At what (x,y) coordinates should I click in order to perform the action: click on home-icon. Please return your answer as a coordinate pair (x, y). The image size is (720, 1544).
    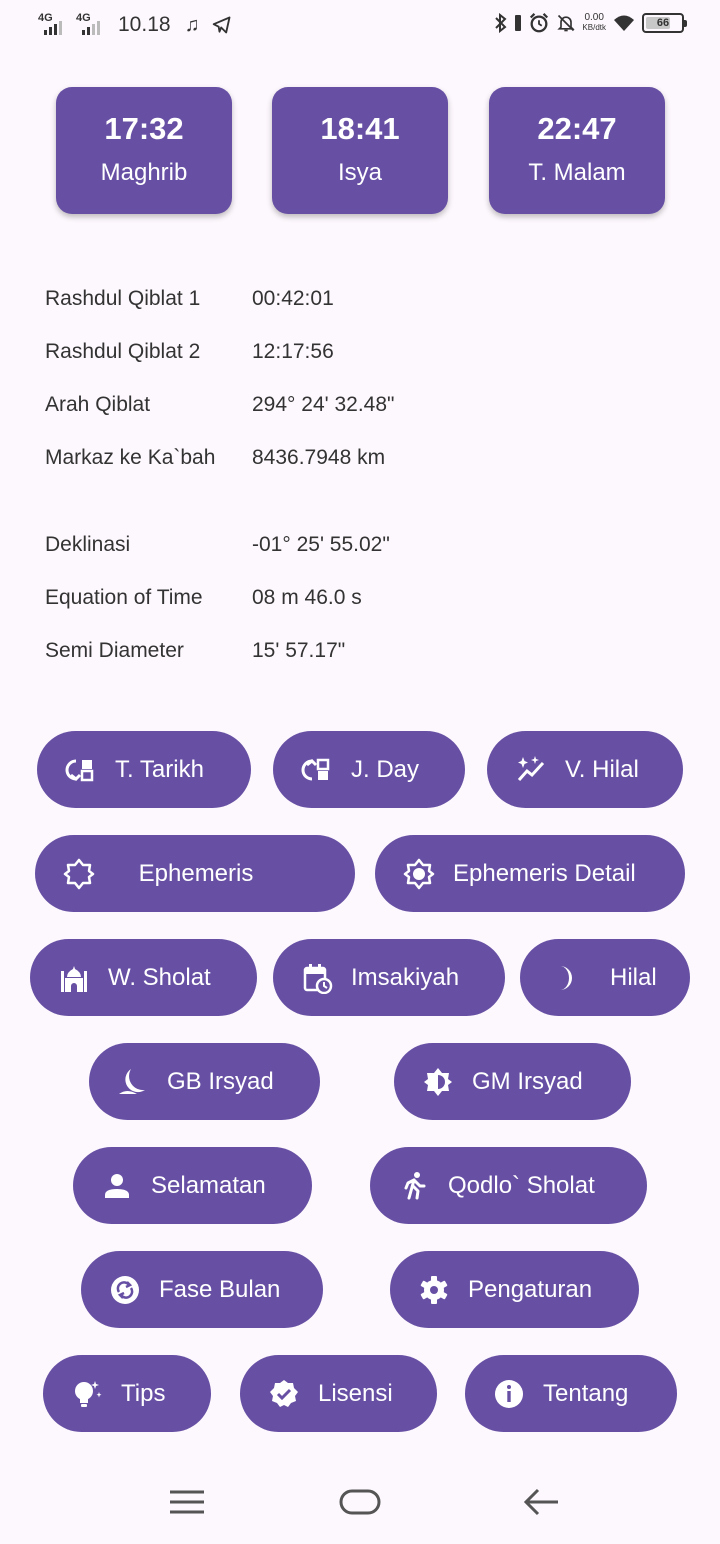
    Looking at the image, I should click on (360, 1502).